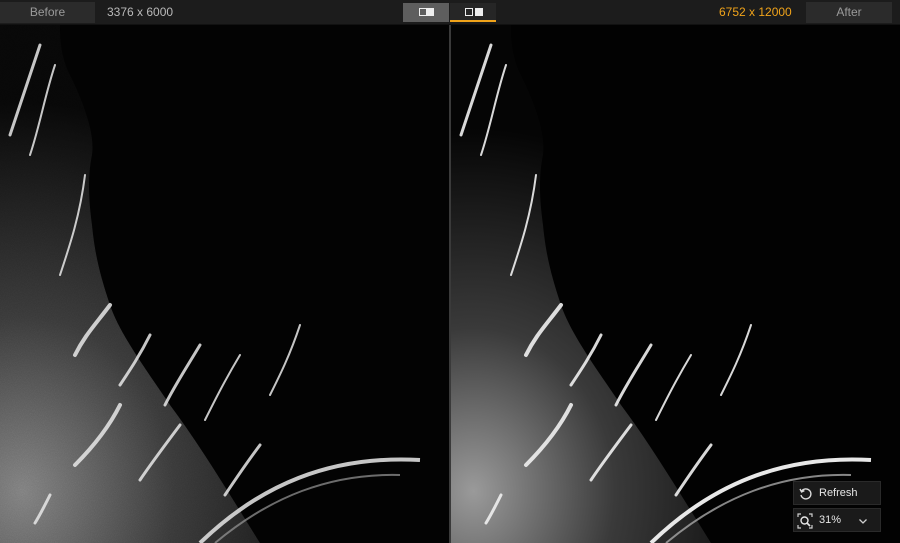  What do you see at coordinates (755, 12) in the screenshot?
I see `after-resolution: 6752 x 12000` at bounding box center [755, 12].